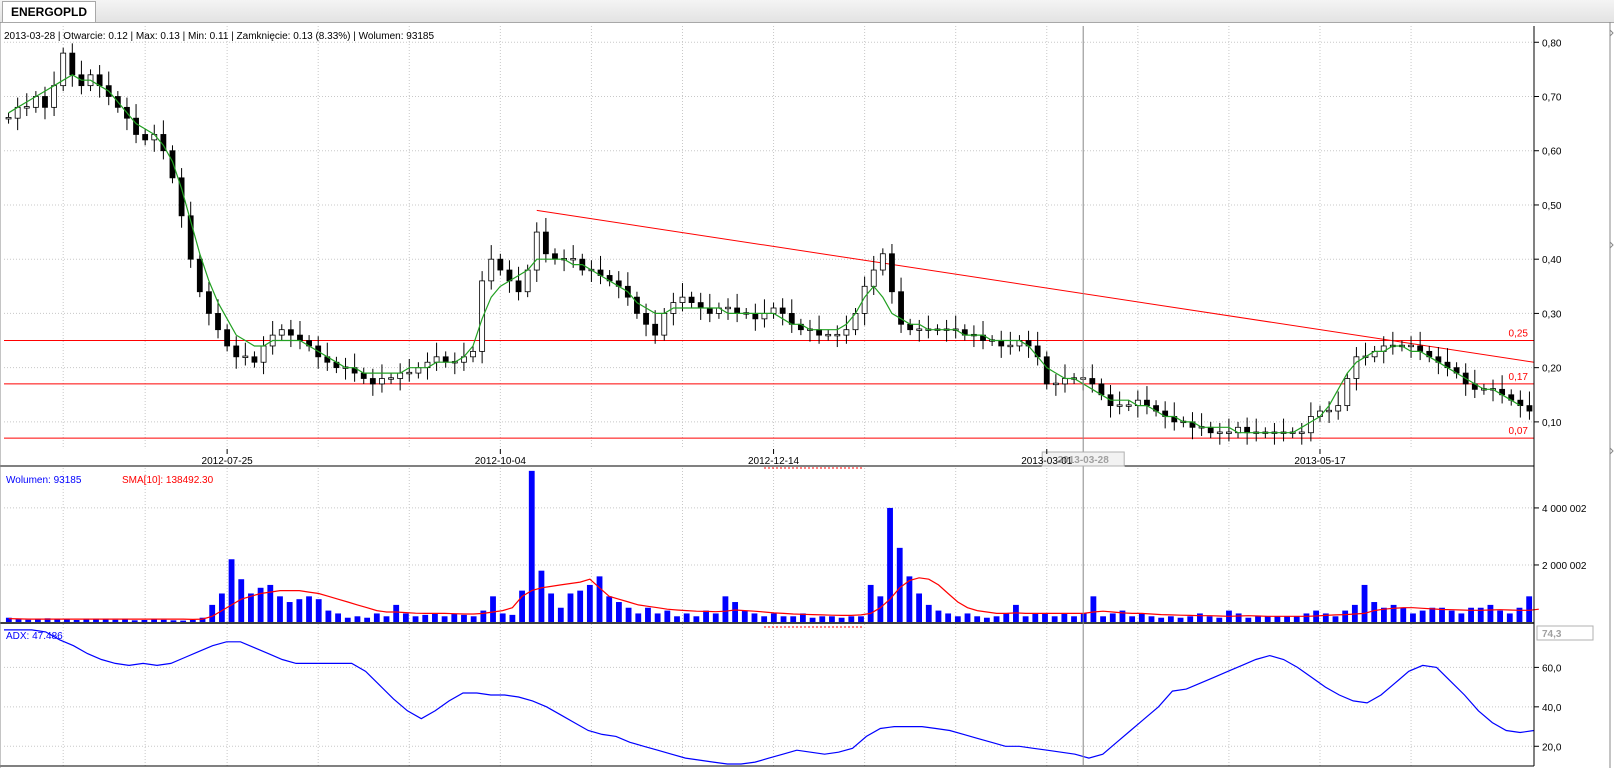 The width and height of the screenshot is (1614, 768). What do you see at coordinates (1552, 152) in the screenshot?
I see `y-tick-label: 0,60` at bounding box center [1552, 152].